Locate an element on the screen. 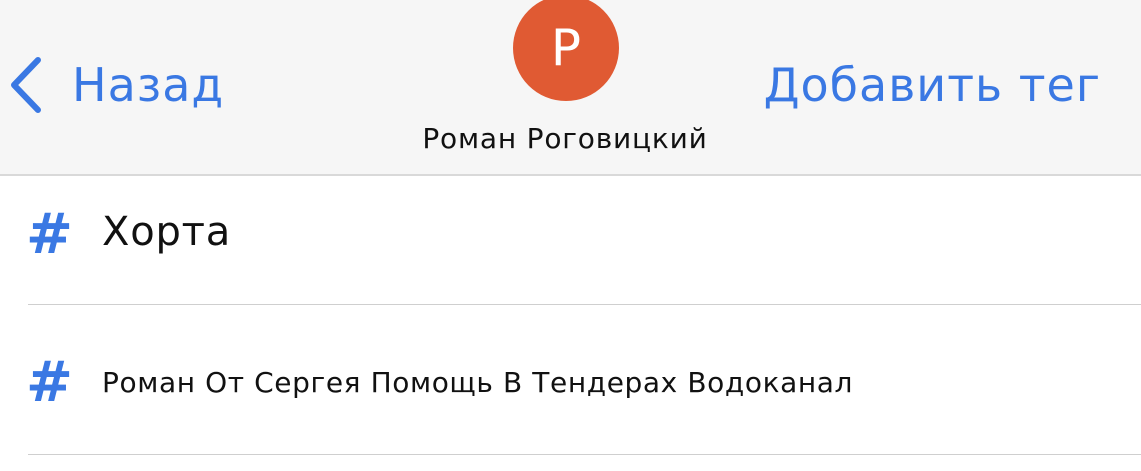 The image size is (1141, 471). contact-name: Роман Роговицкий is located at coordinates (565, 138).